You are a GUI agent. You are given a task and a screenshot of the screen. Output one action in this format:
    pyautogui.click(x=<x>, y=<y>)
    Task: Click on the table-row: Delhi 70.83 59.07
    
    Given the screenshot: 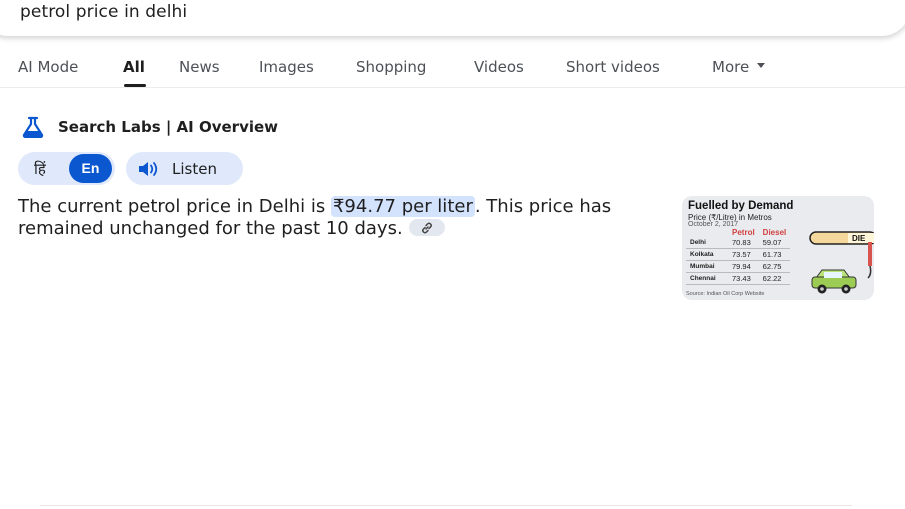 What is the action you would take?
    pyautogui.click(x=738, y=243)
    